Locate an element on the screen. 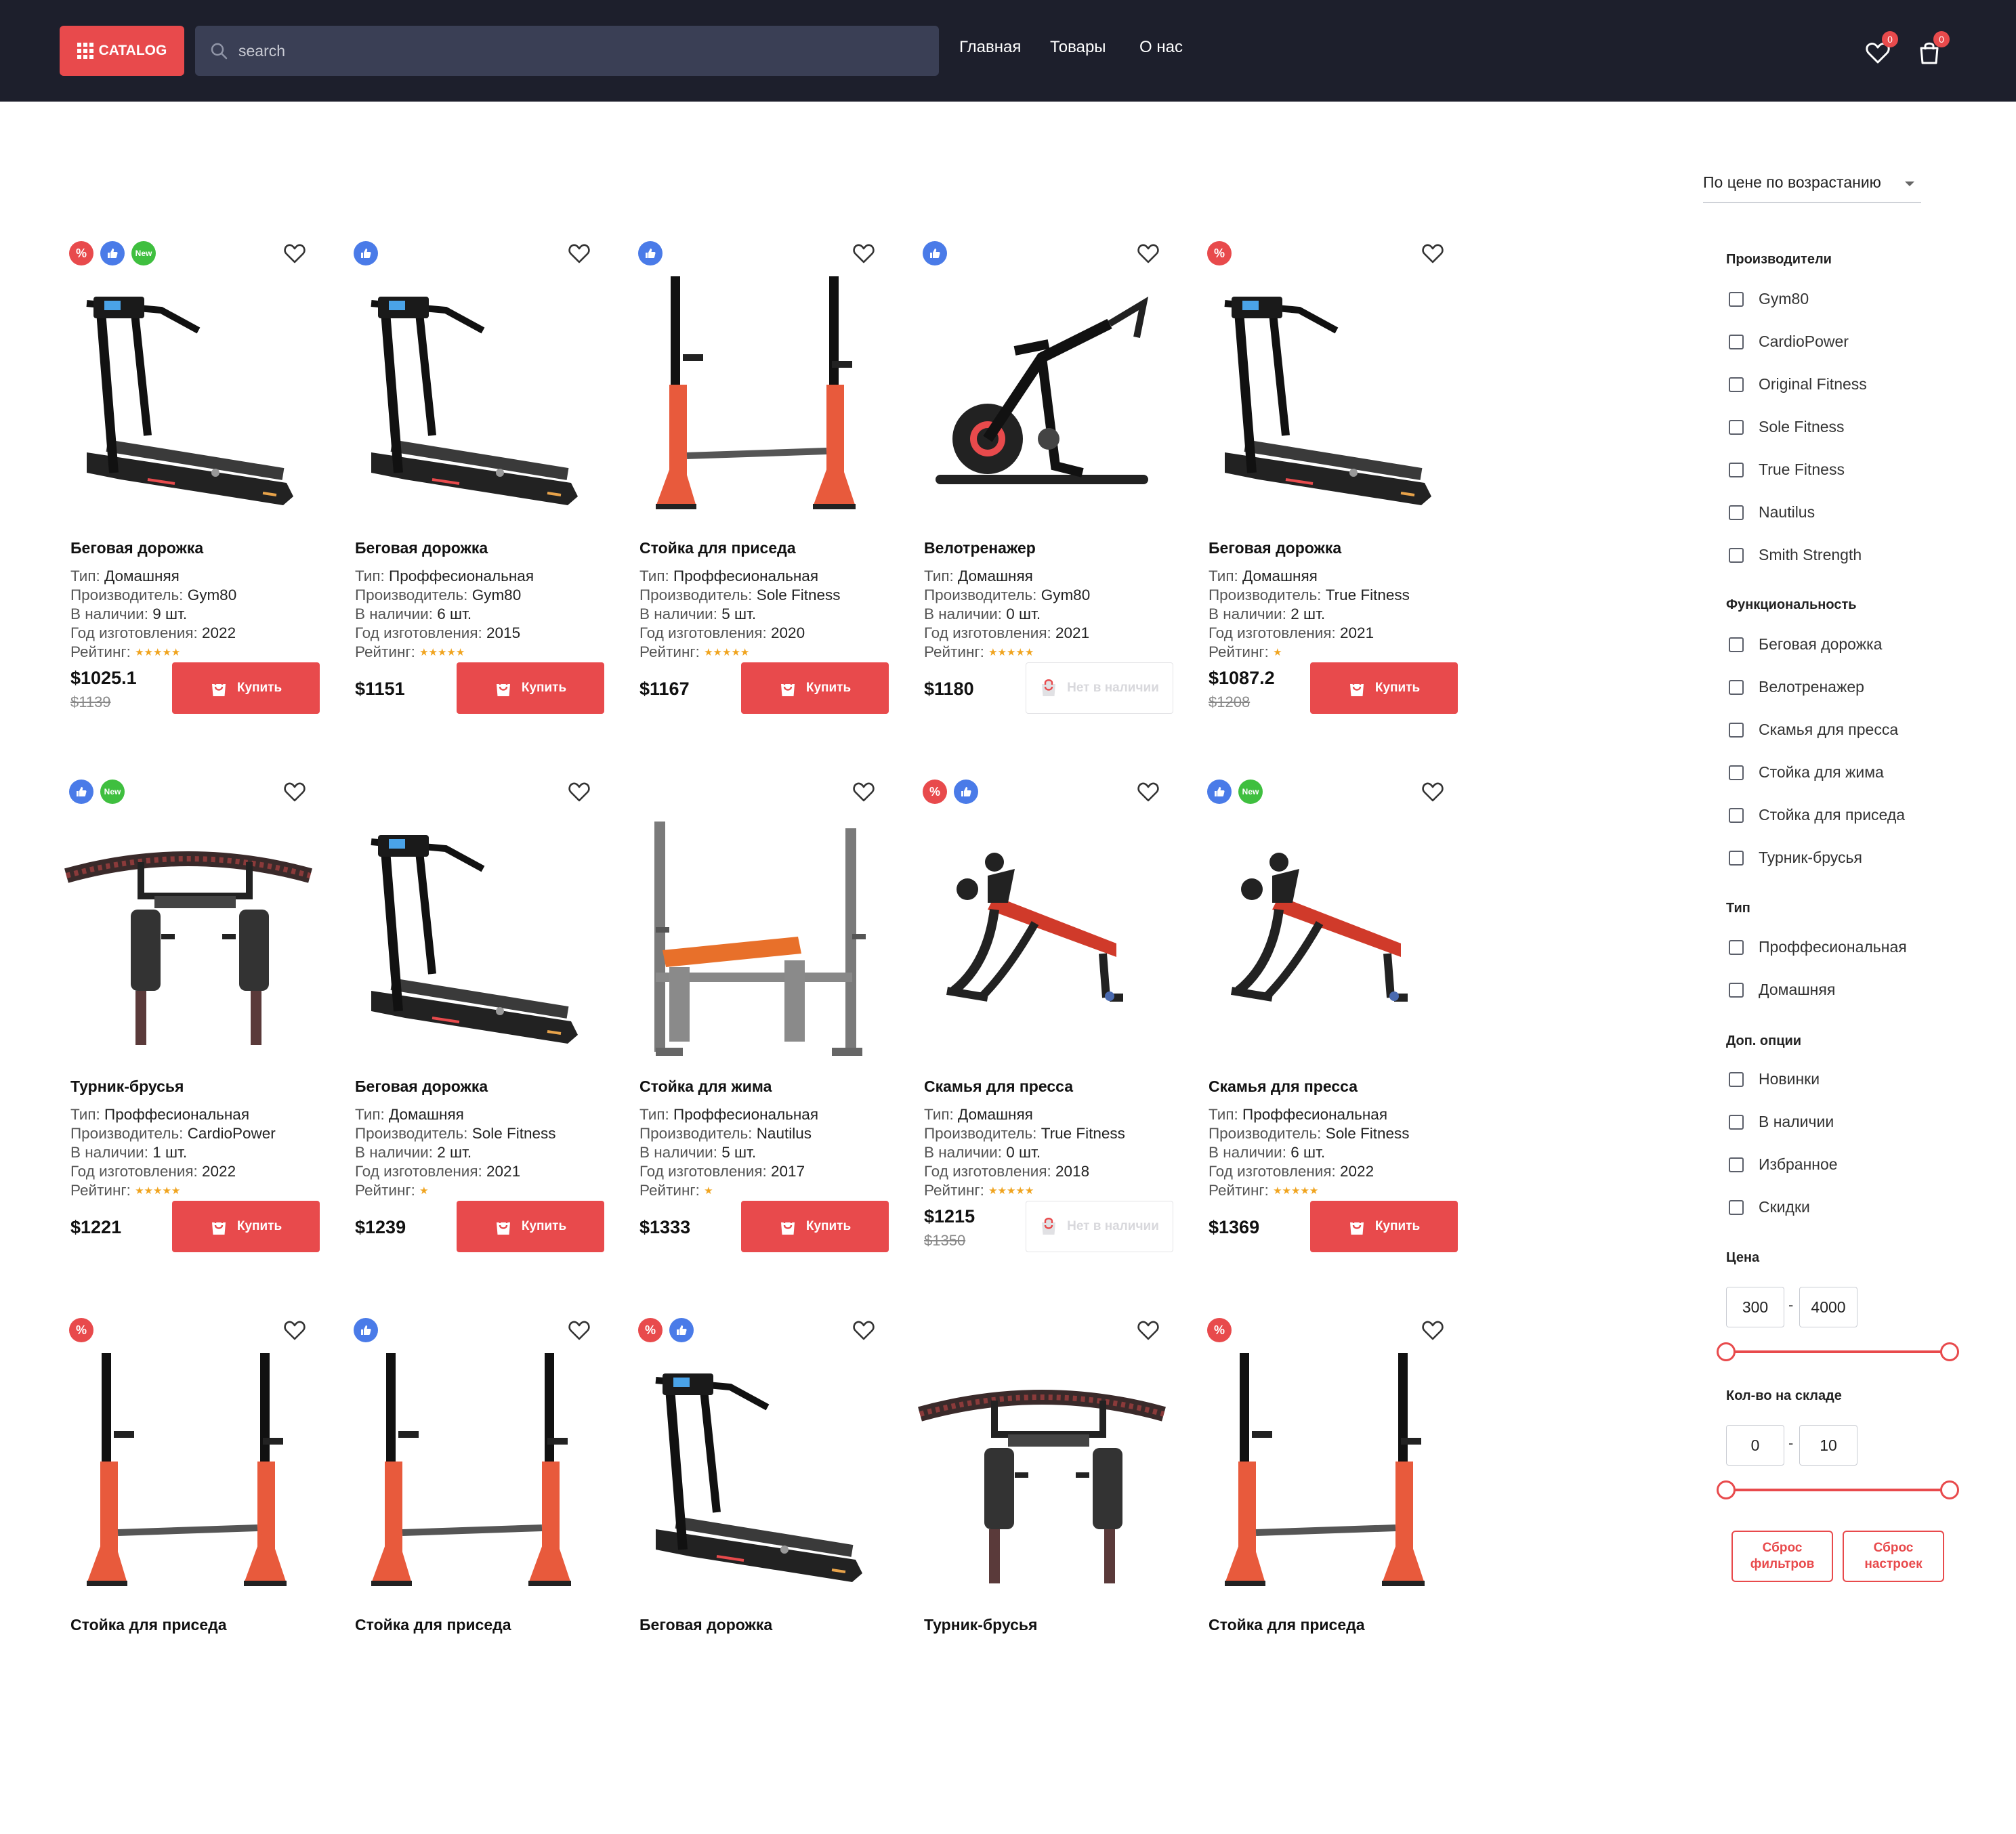 This screenshot has width=2016, height=1834. price-slider-track is located at coordinates (1838, 1351).